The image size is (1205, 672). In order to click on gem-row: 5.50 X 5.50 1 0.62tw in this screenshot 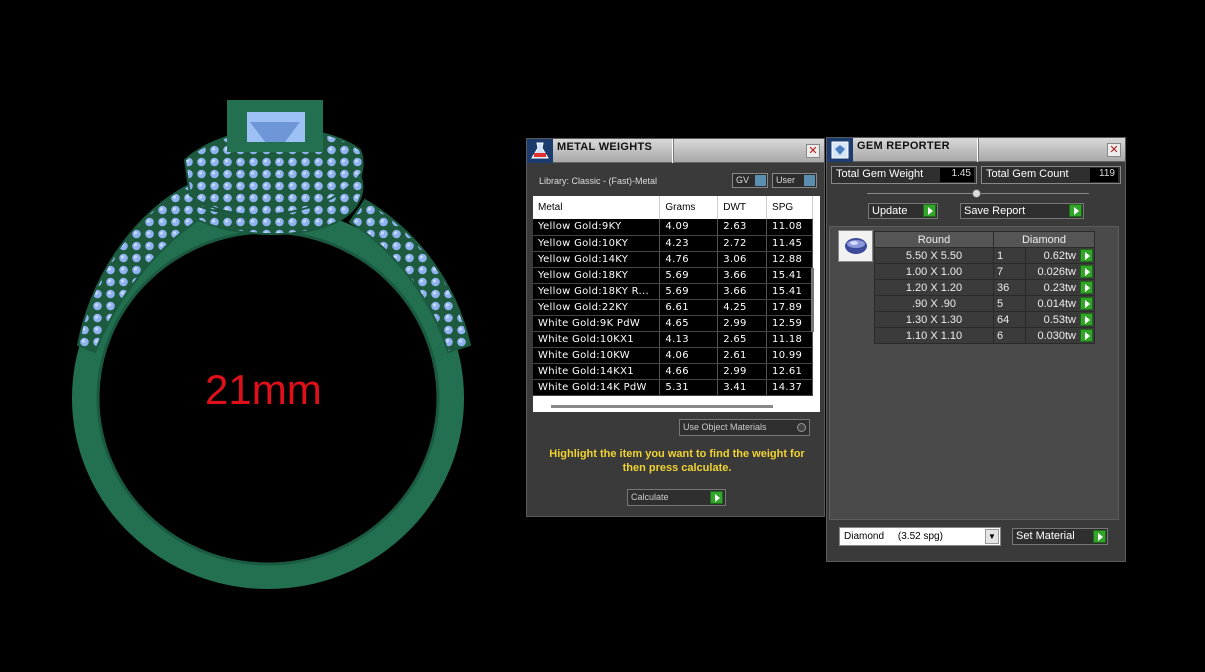, I will do `click(984, 255)`.